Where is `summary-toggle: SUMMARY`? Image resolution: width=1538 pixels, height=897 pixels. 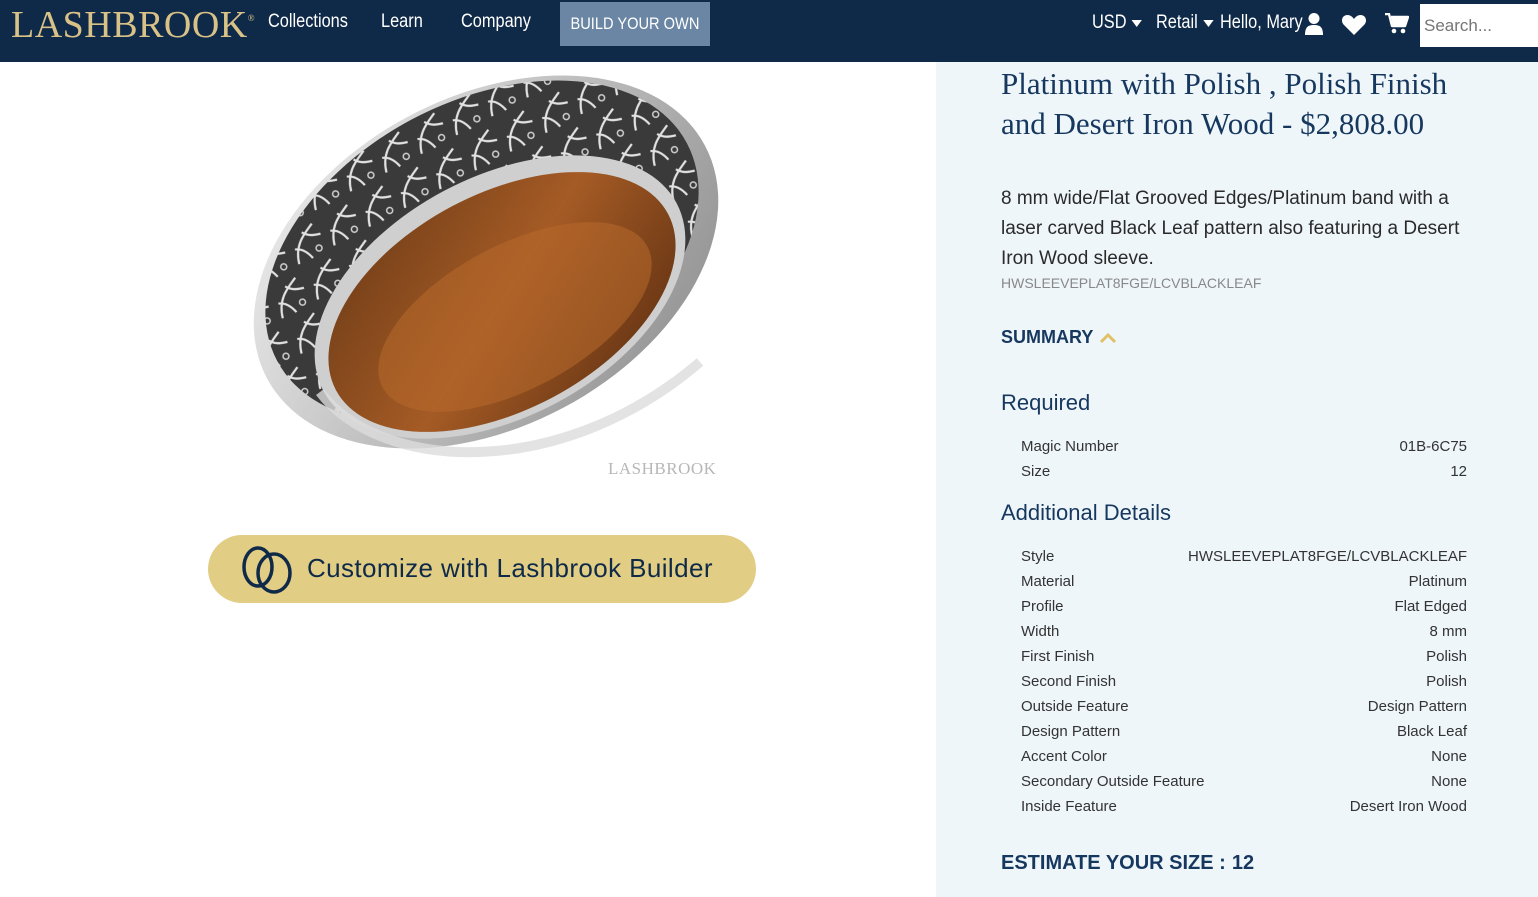
summary-toggle: SUMMARY is located at coordinates (1059, 337).